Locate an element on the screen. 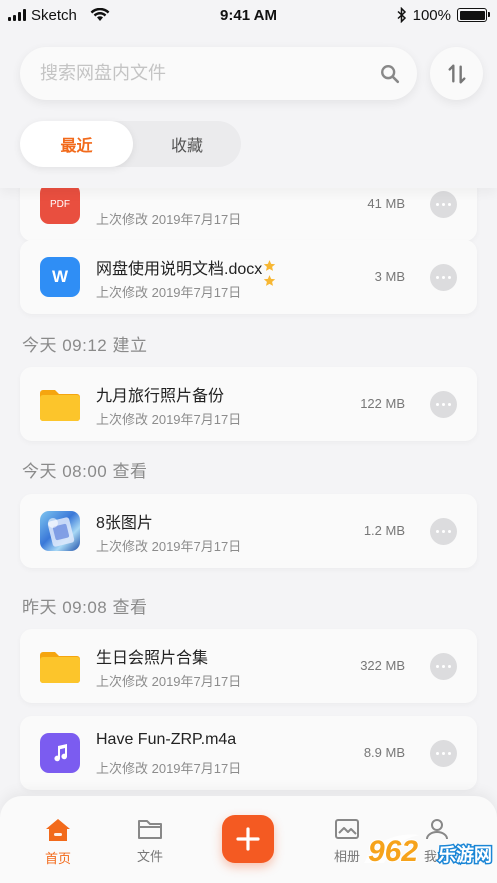  tab-favorites: 收藏 is located at coordinates (187, 144).